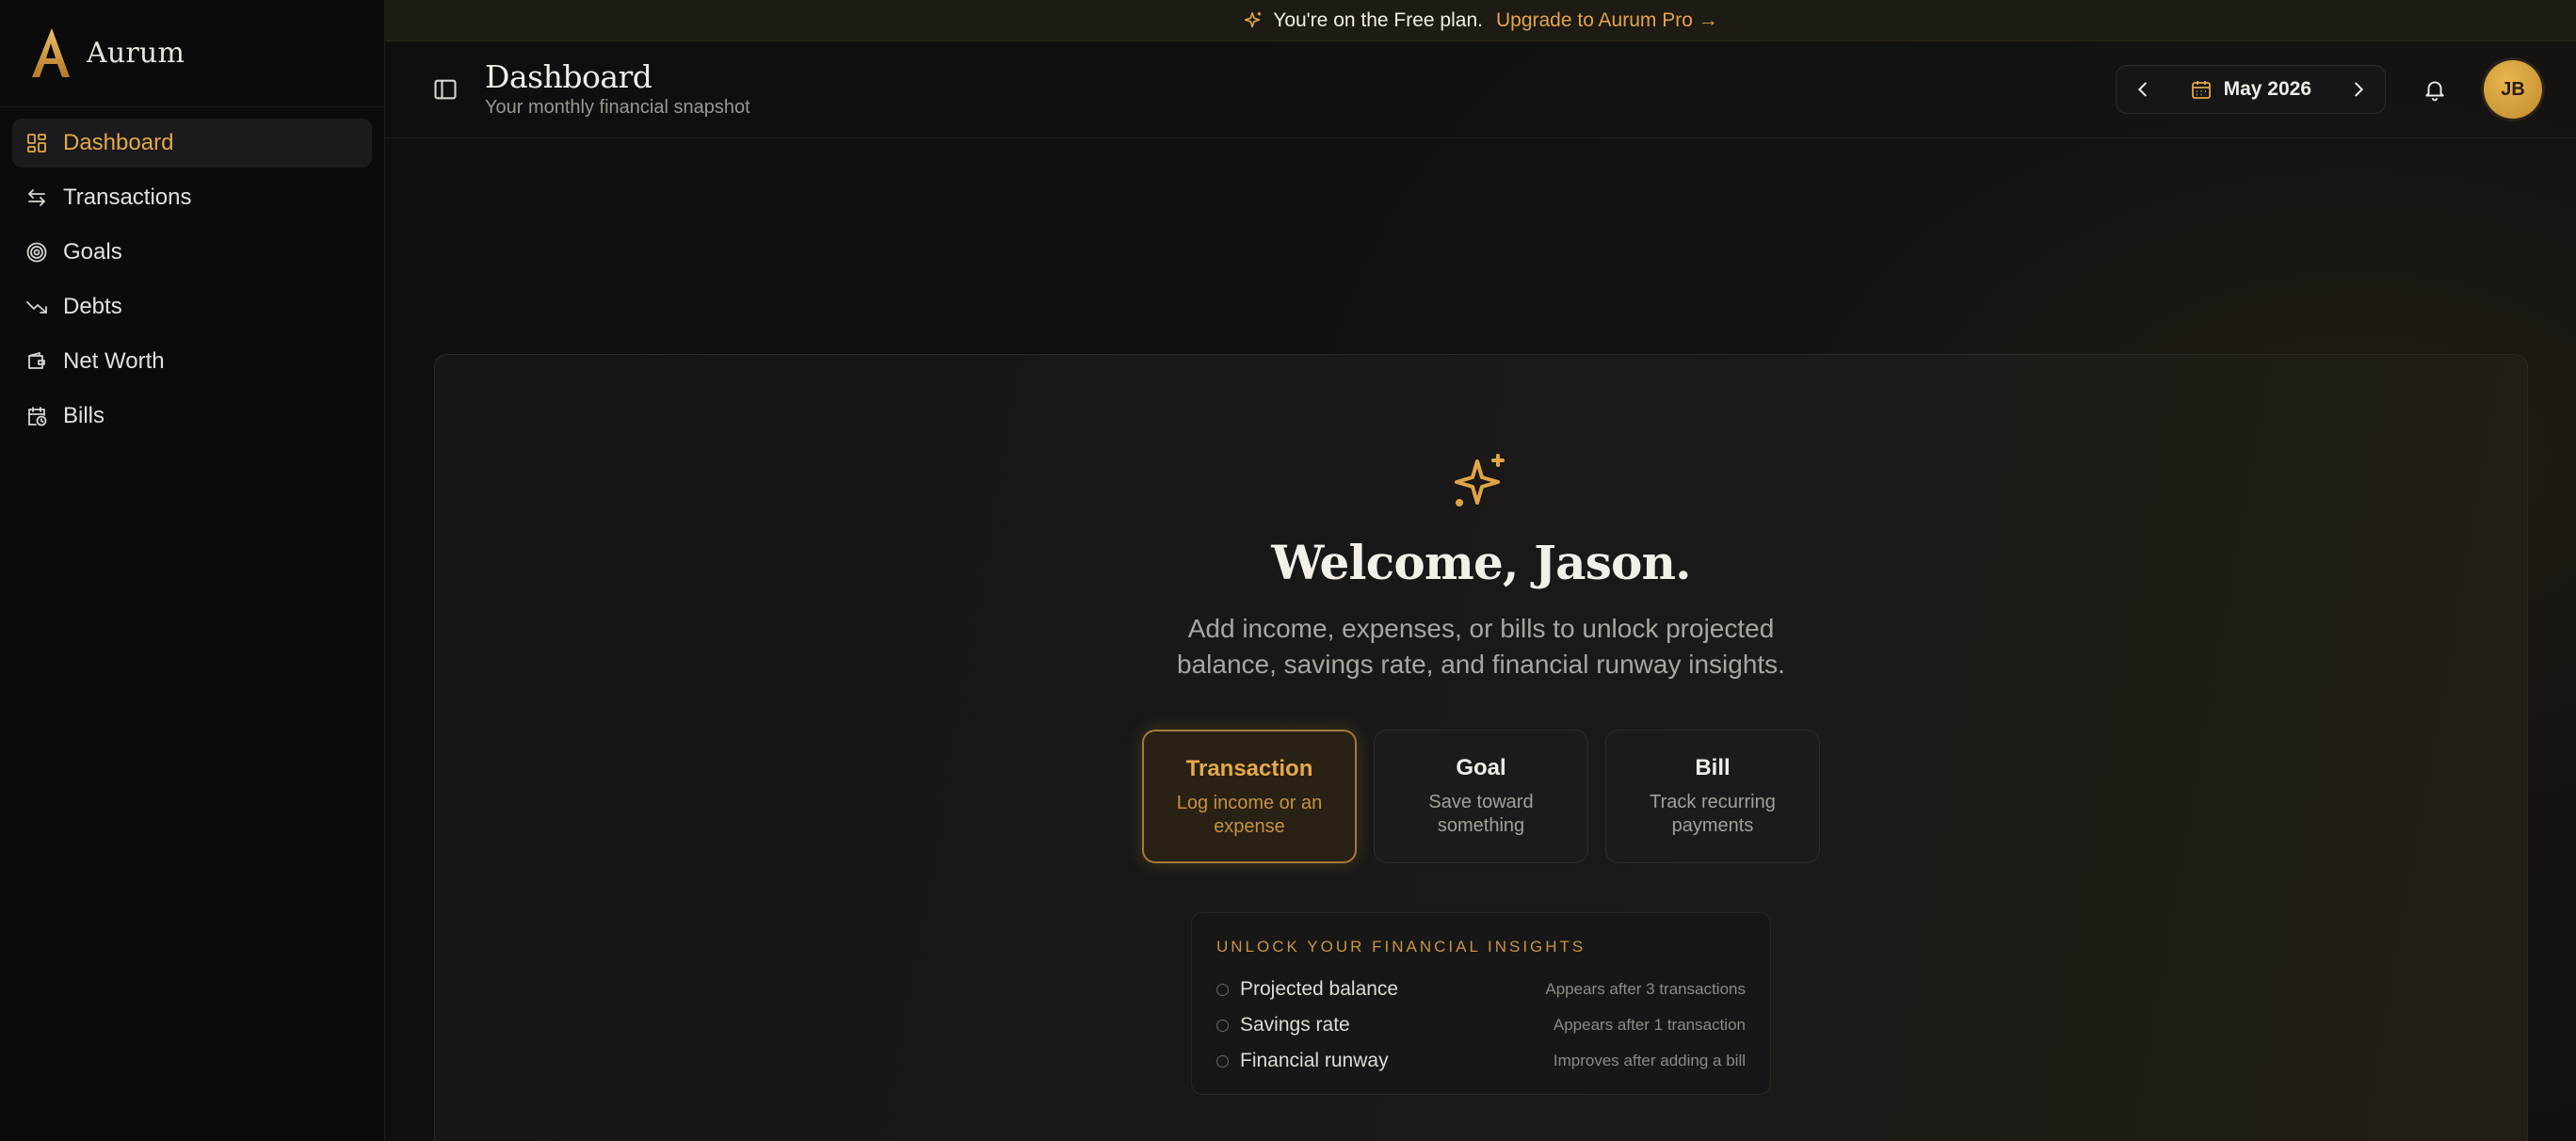 This screenshot has height=1141, width=2576. What do you see at coordinates (1481, 814) in the screenshot?
I see `choice-subtitle: Save toward something` at bounding box center [1481, 814].